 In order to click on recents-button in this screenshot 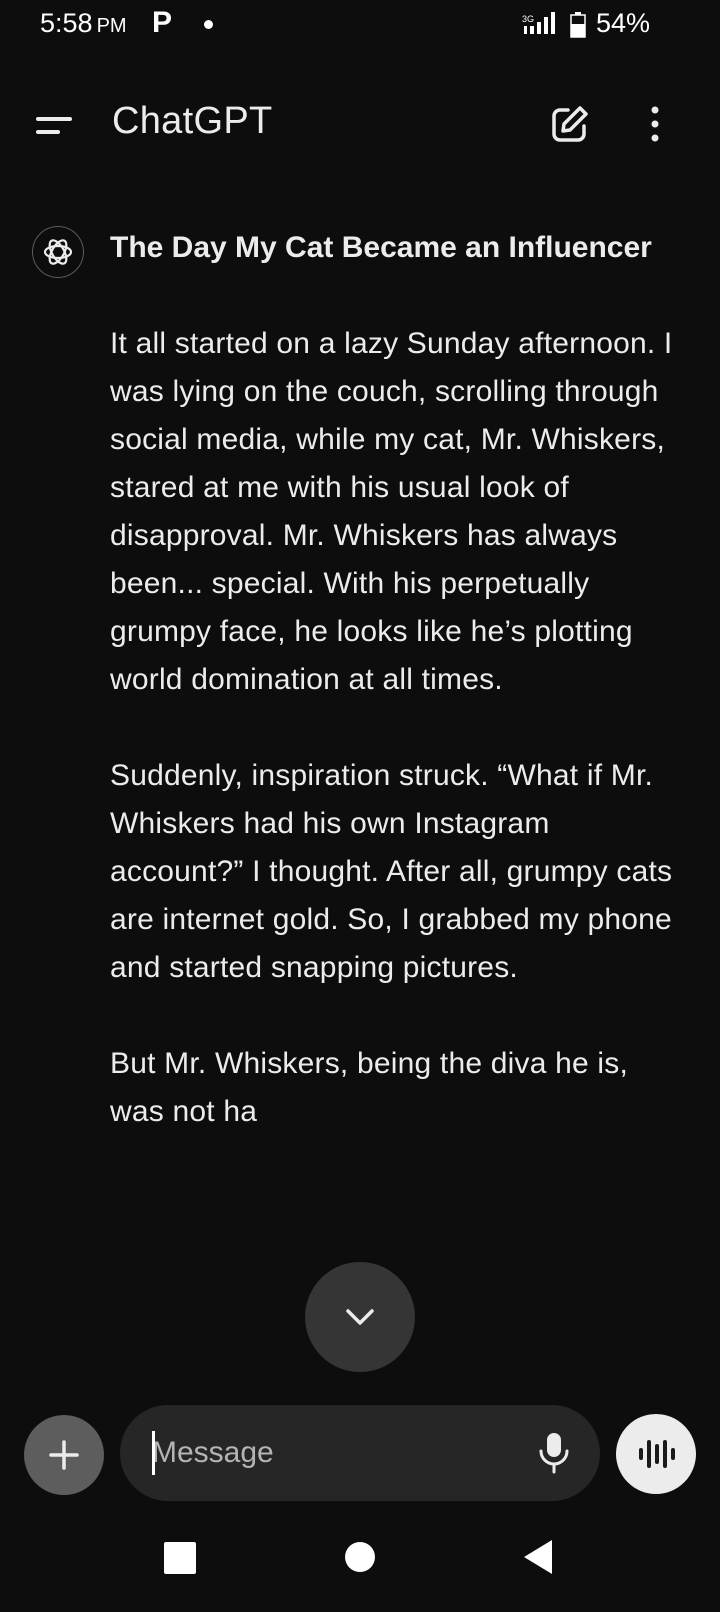, I will do `click(180, 1558)`.